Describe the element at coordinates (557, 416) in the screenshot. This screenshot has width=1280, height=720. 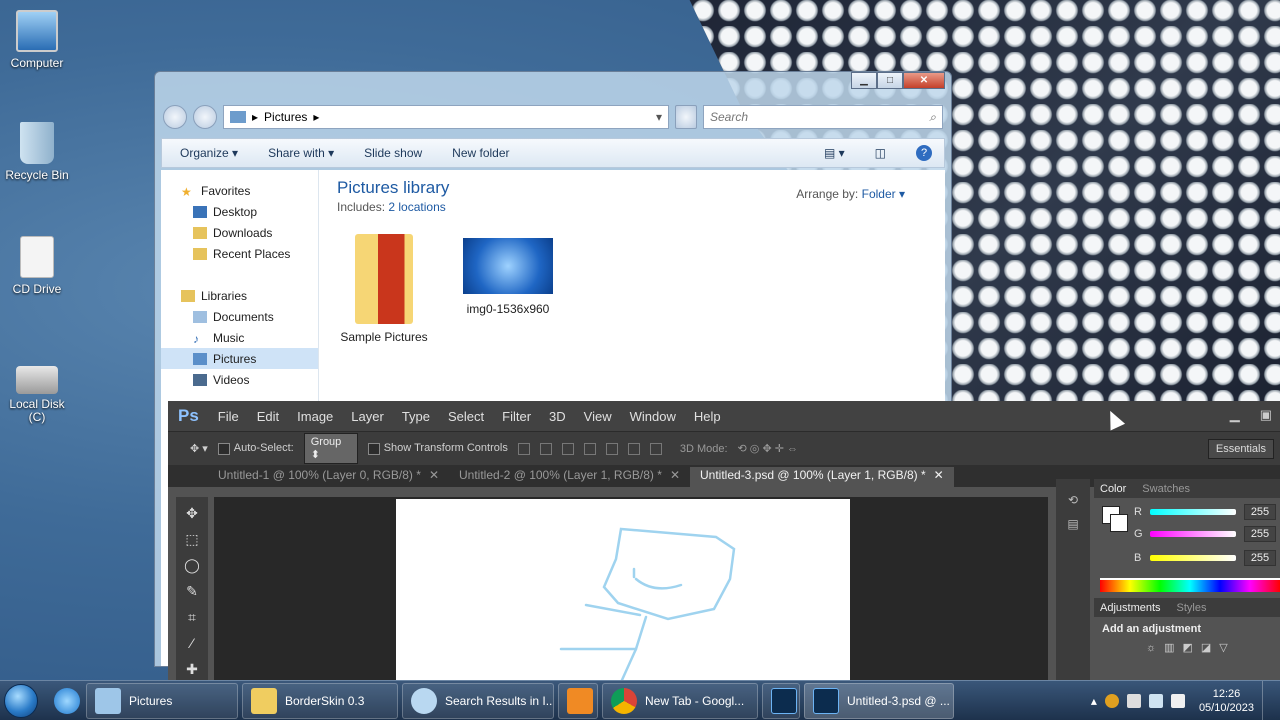
I see `menu-3d: 3D` at that location.